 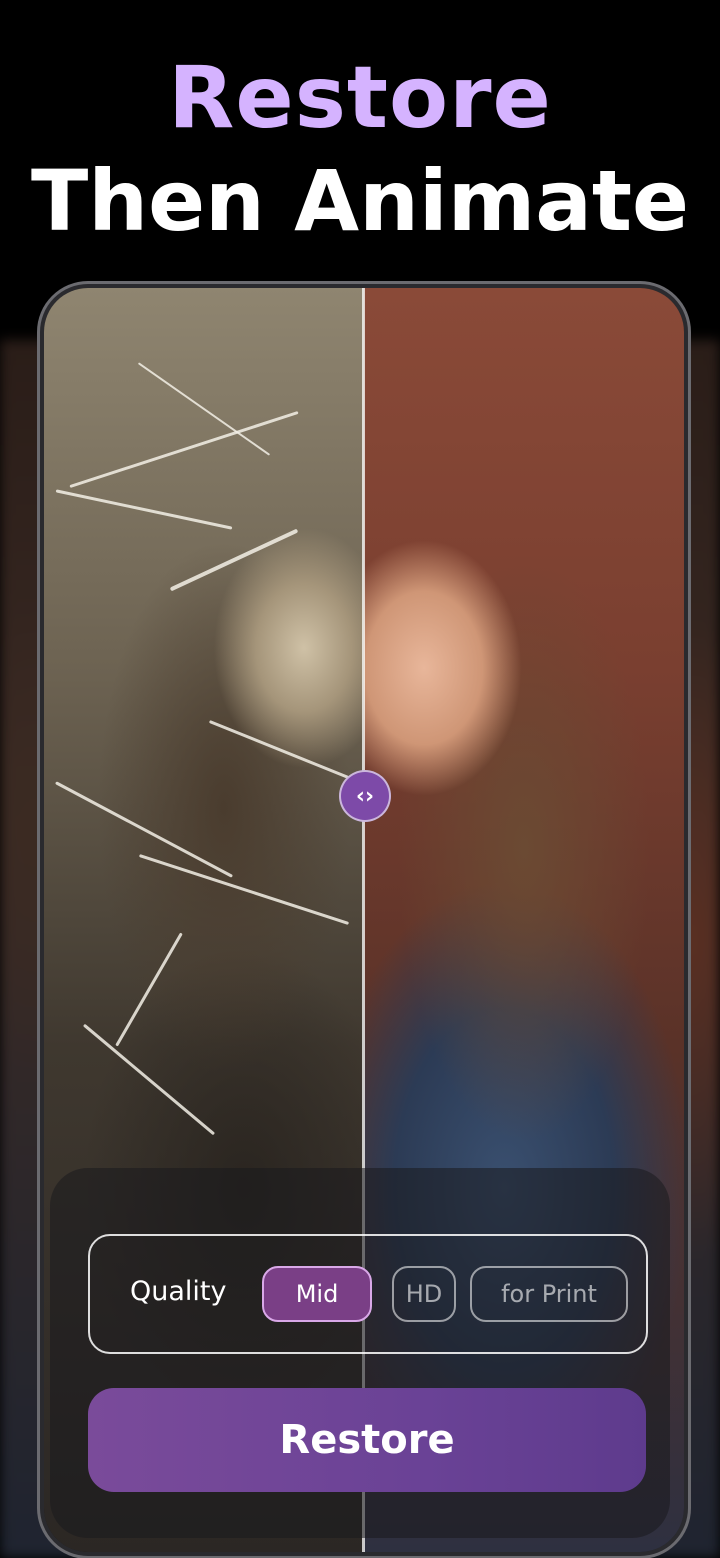 I want to click on quality-option-mid: Mid, so click(x=317, y=1294).